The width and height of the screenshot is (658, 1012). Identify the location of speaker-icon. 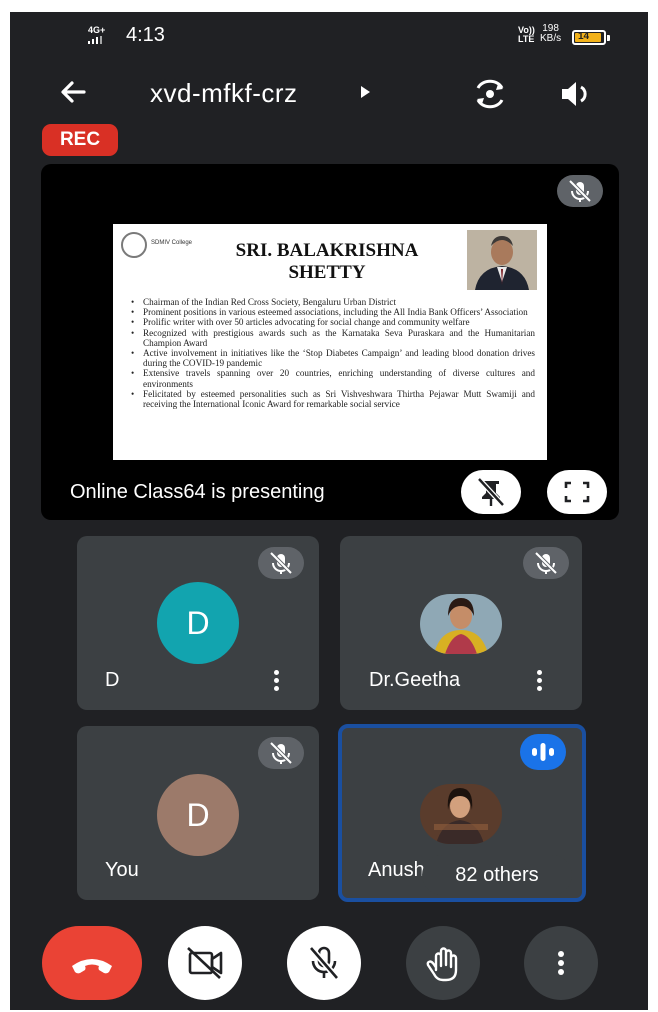
(576, 94).